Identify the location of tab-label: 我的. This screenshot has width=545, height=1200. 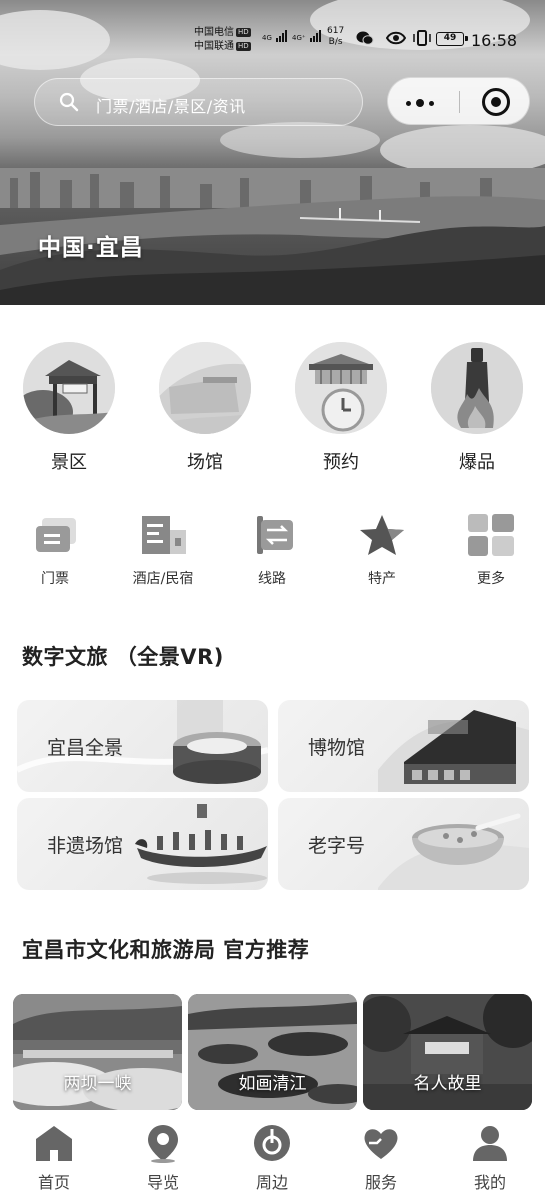
(489, 1182).